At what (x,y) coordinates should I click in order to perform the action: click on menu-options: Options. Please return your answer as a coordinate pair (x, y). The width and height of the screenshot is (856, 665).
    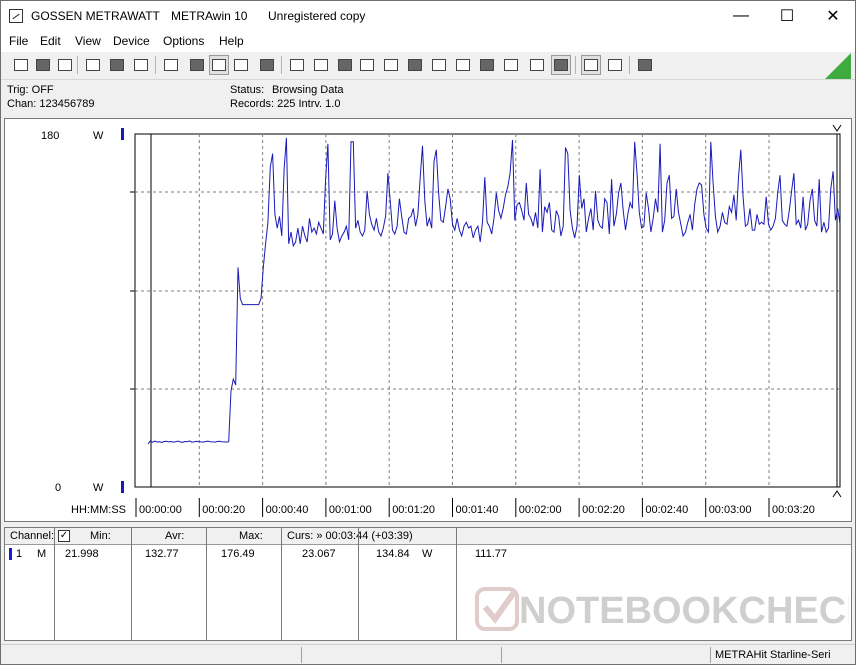
    Looking at the image, I should click on (183, 41).